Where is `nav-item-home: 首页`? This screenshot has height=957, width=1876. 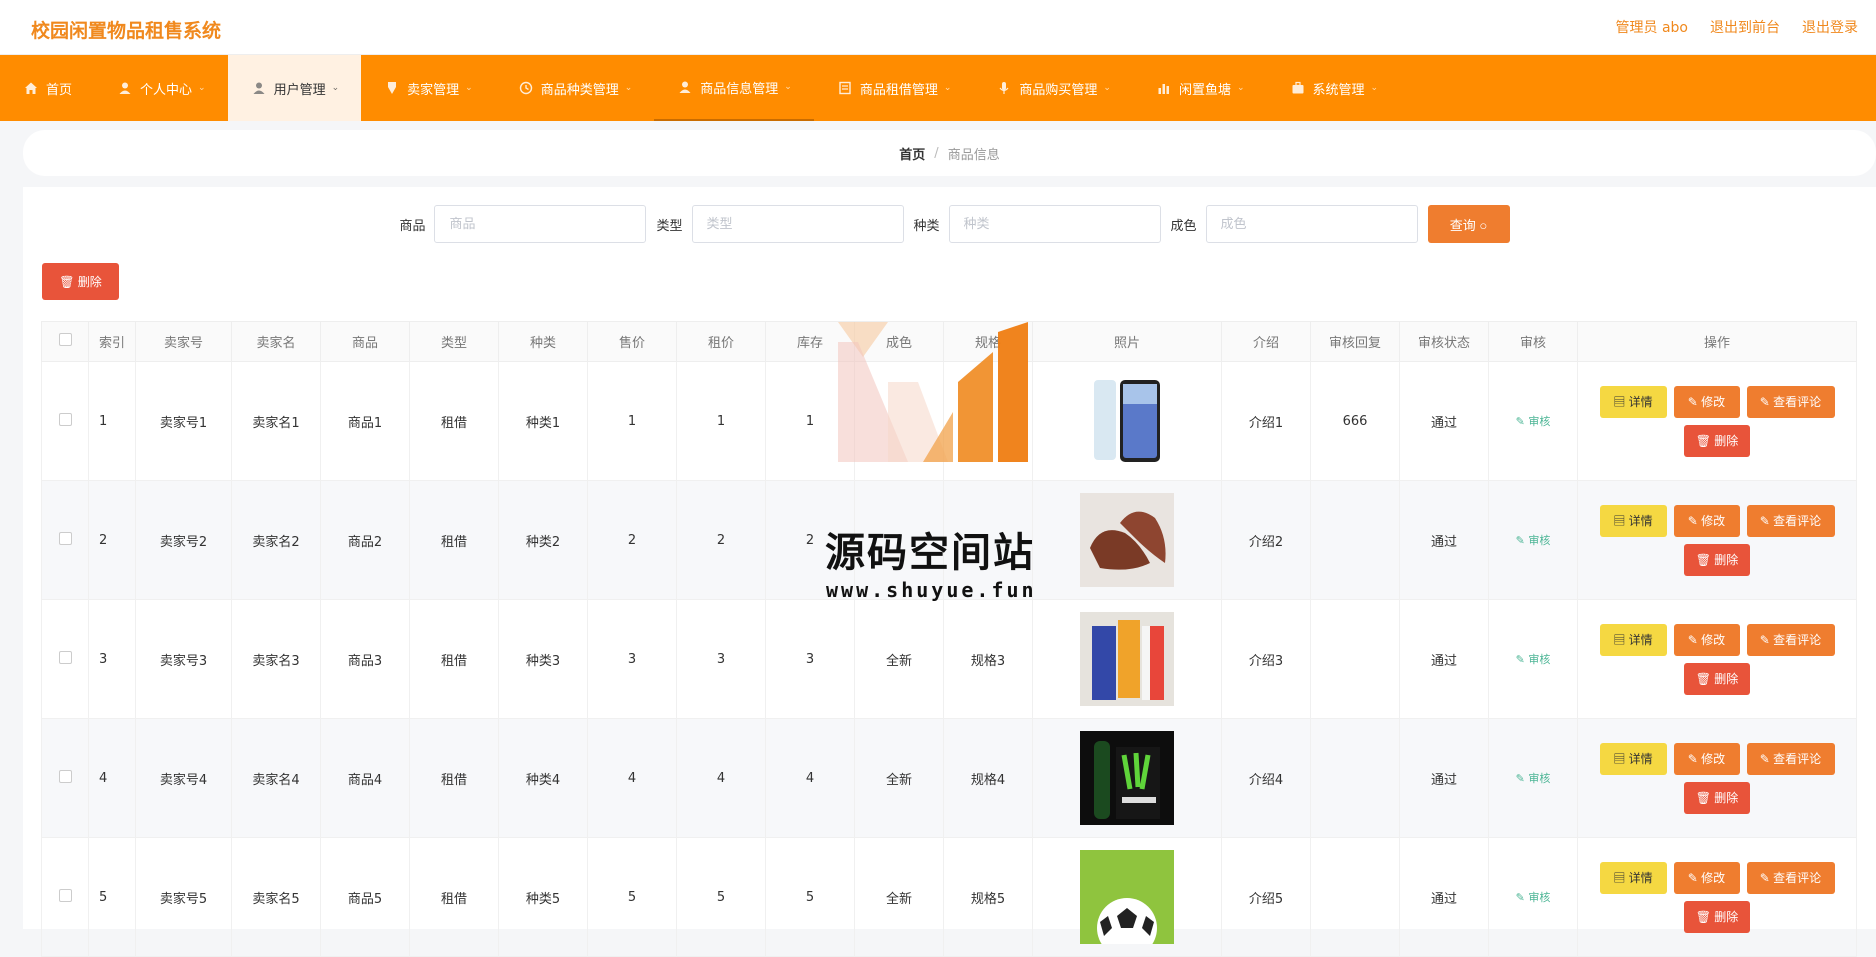 nav-item-home: 首页 is located at coordinates (47, 88).